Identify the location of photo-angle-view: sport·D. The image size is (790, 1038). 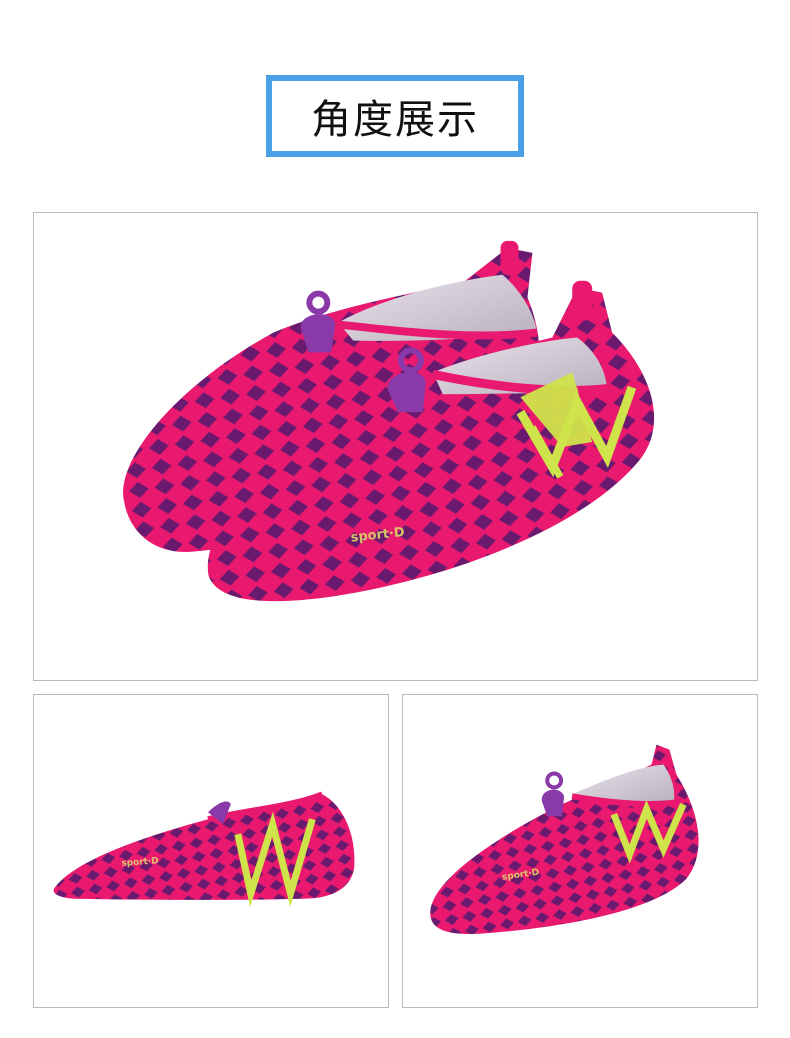
(580, 851).